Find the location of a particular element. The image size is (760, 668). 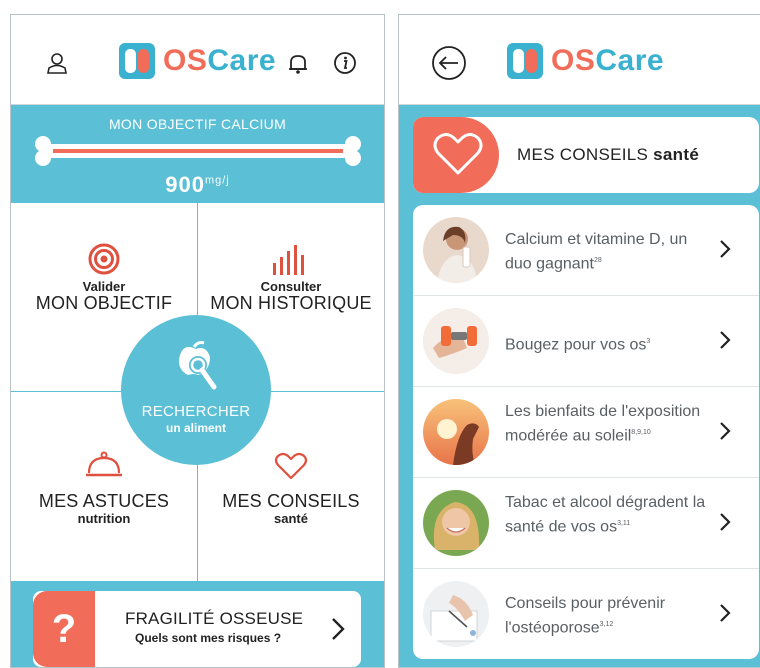

smiling-woman-photo-icon is located at coordinates (456, 523).